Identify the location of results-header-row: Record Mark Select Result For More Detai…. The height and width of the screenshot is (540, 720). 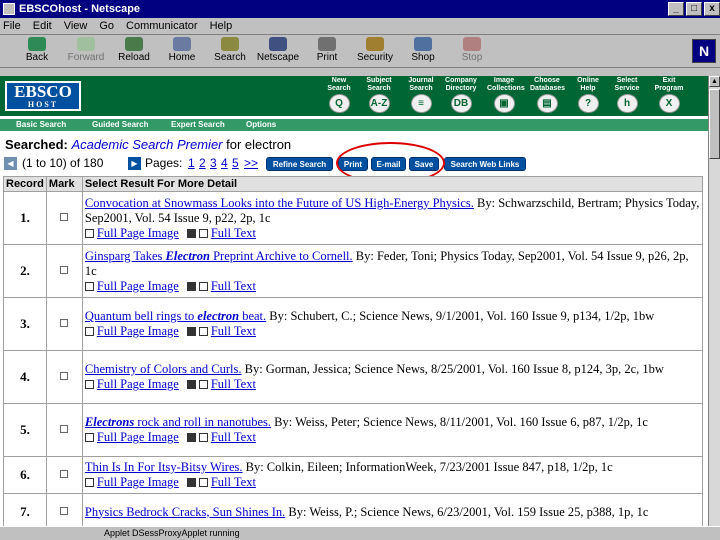
(353, 184).